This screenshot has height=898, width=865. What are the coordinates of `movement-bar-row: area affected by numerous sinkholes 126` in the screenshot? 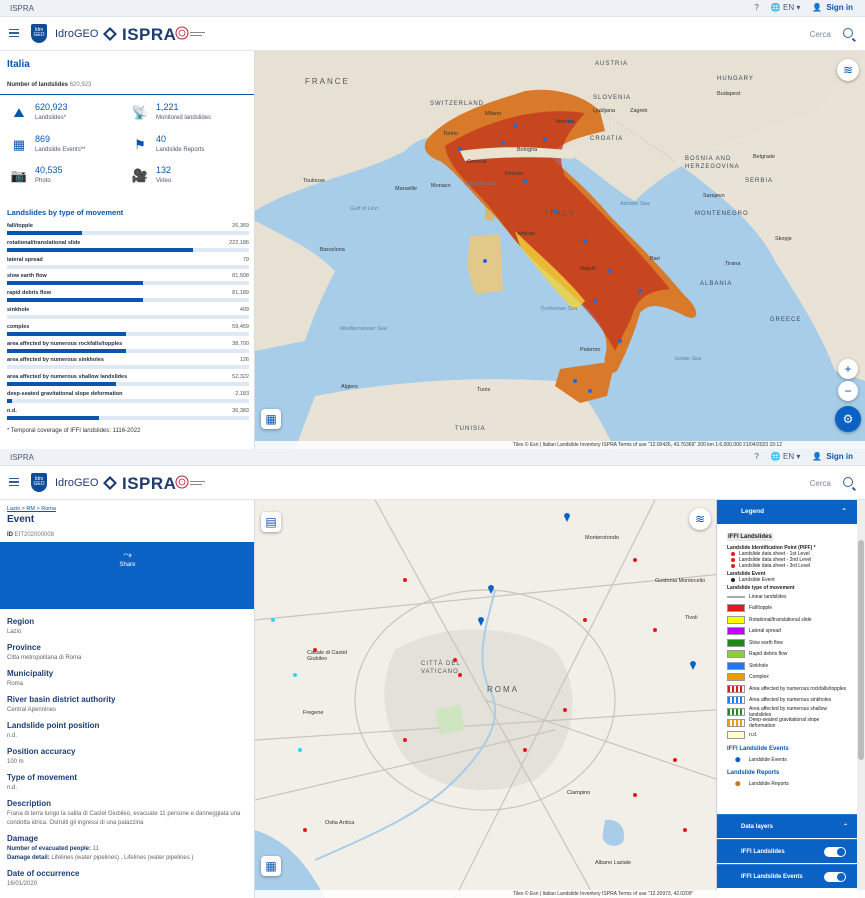 It's located at (128, 364).